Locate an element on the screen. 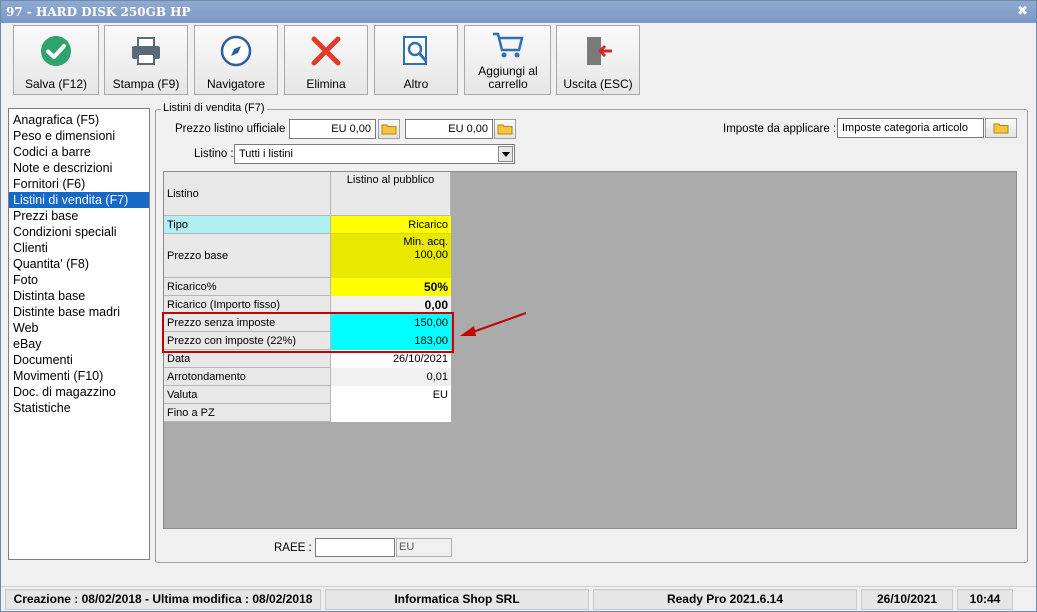  grid-header-pubblico: Listino al pubblico is located at coordinates (391, 194).